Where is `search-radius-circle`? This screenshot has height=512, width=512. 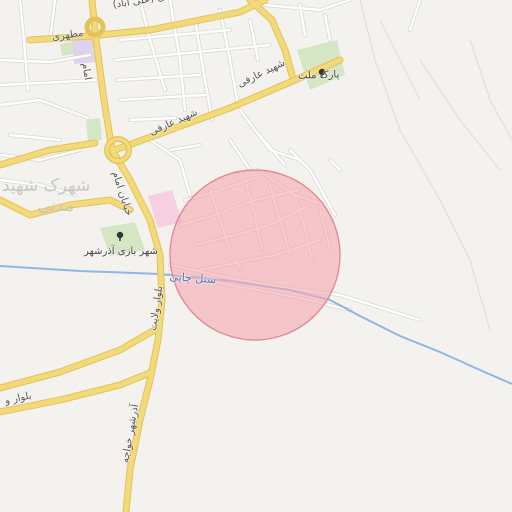
search-radius-circle is located at coordinates (255, 255).